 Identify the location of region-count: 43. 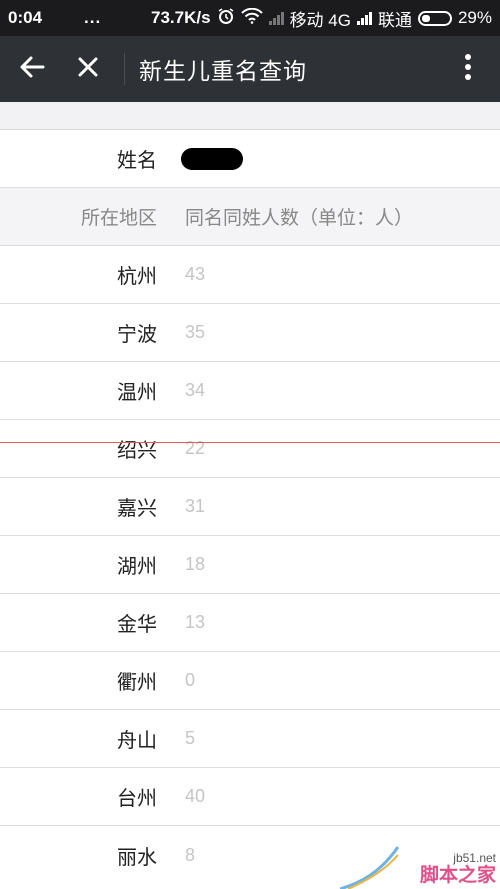
(195, 274).